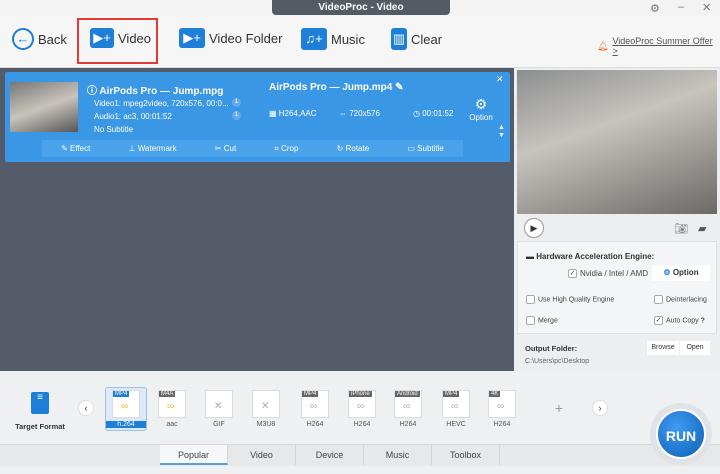 The height and width of the screenshot is (474, 720). I want to click on clear-button: ▥ Clear, so click(416, 39).